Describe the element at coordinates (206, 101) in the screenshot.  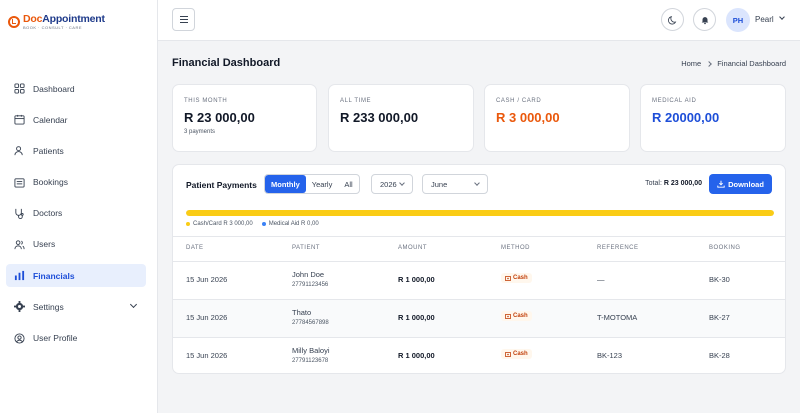
I see `stat-label: THIS MONTH` at that location.